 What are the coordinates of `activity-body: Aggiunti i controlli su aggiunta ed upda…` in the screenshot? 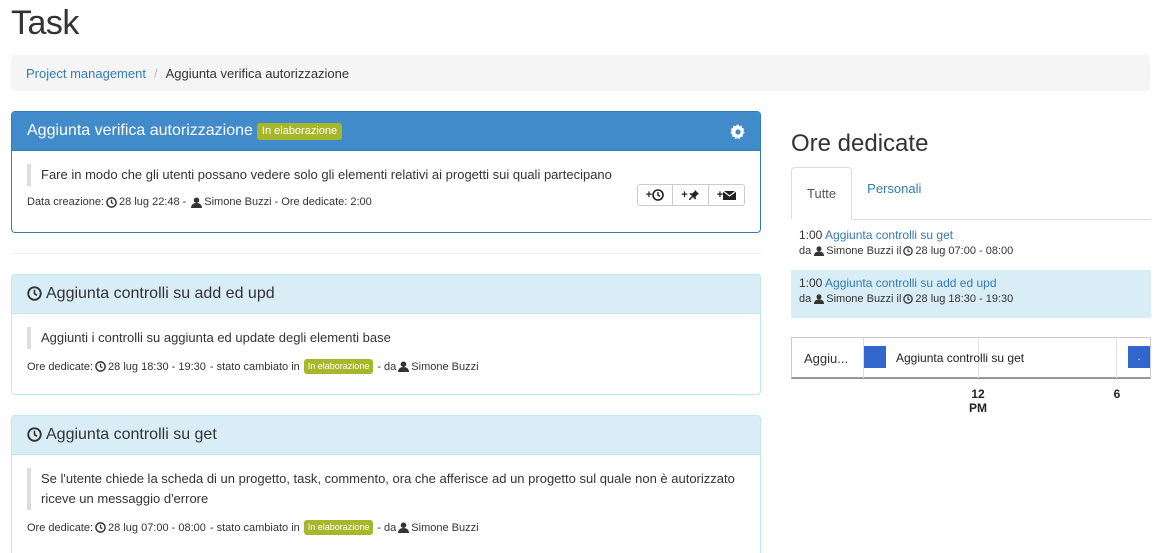 It's located at (386, 349).